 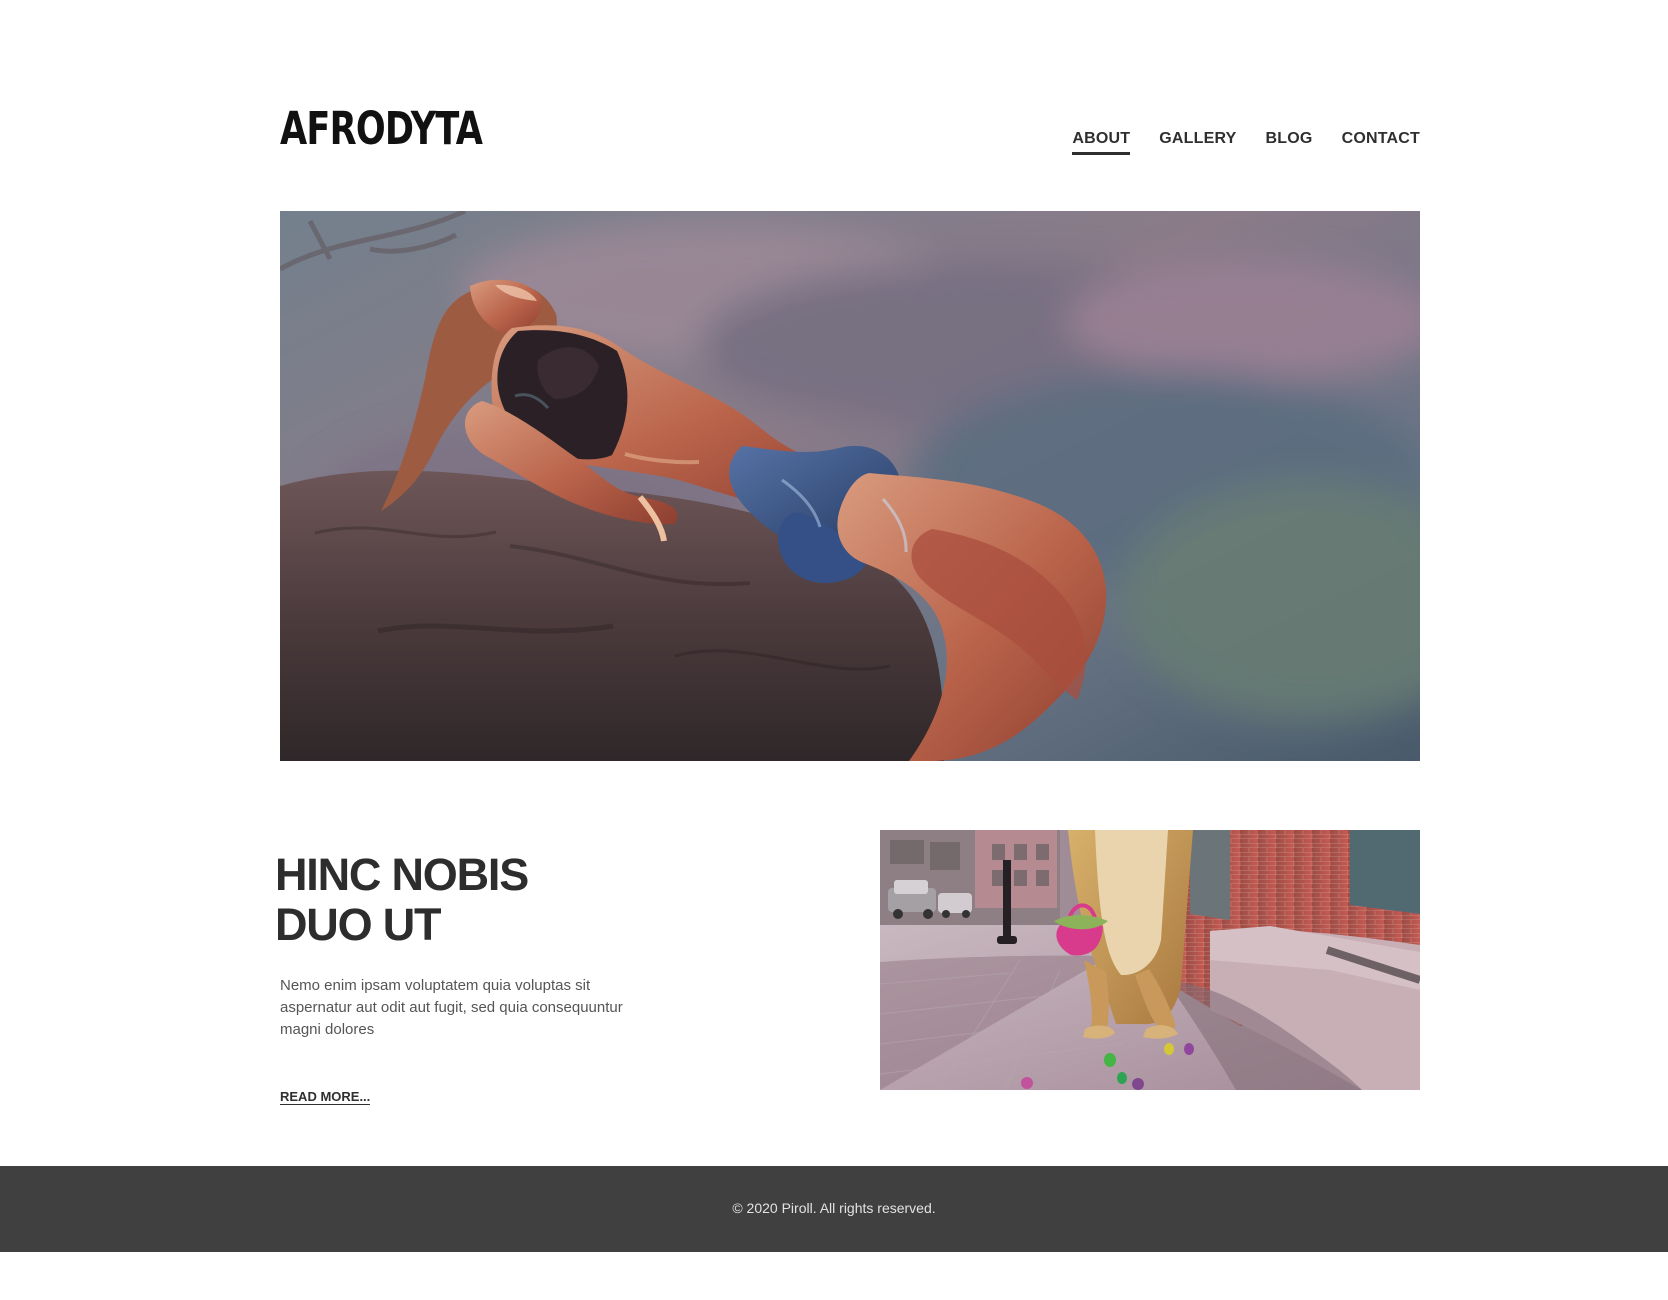 I want to click on main-navigation: ABOUT GALLERY BLOG CONTACT, so click(x=1246, y=143).